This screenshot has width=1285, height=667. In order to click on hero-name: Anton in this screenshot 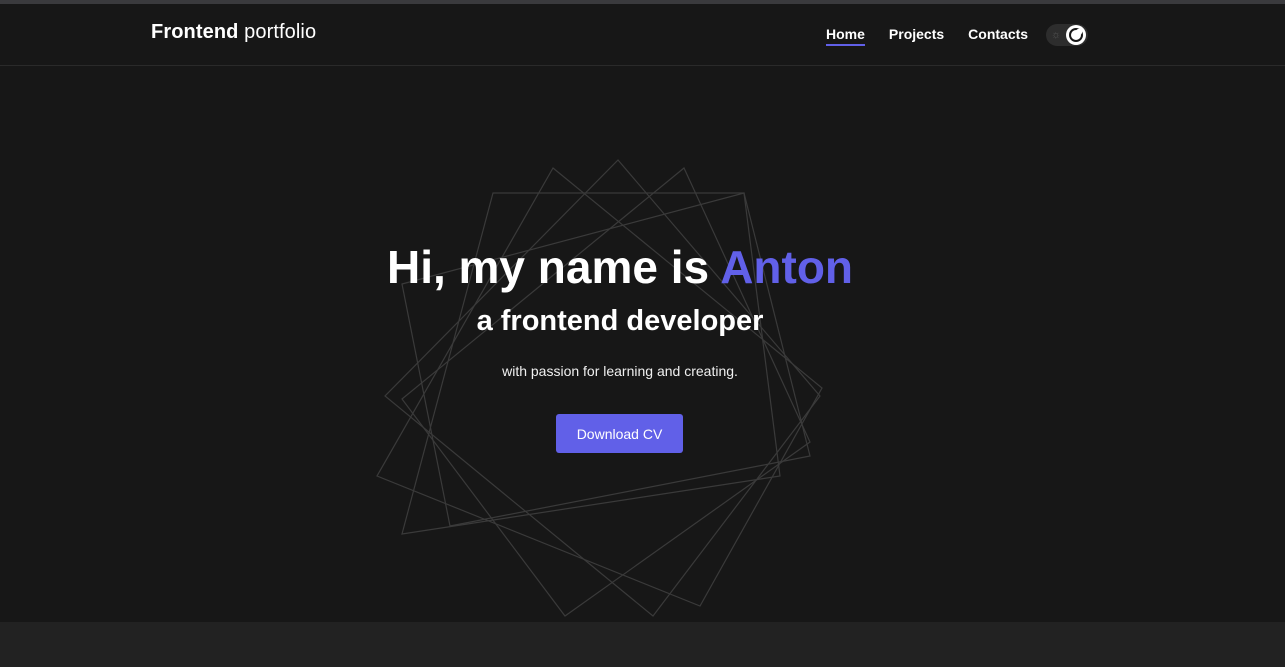, I will do `click(787, 267)`.